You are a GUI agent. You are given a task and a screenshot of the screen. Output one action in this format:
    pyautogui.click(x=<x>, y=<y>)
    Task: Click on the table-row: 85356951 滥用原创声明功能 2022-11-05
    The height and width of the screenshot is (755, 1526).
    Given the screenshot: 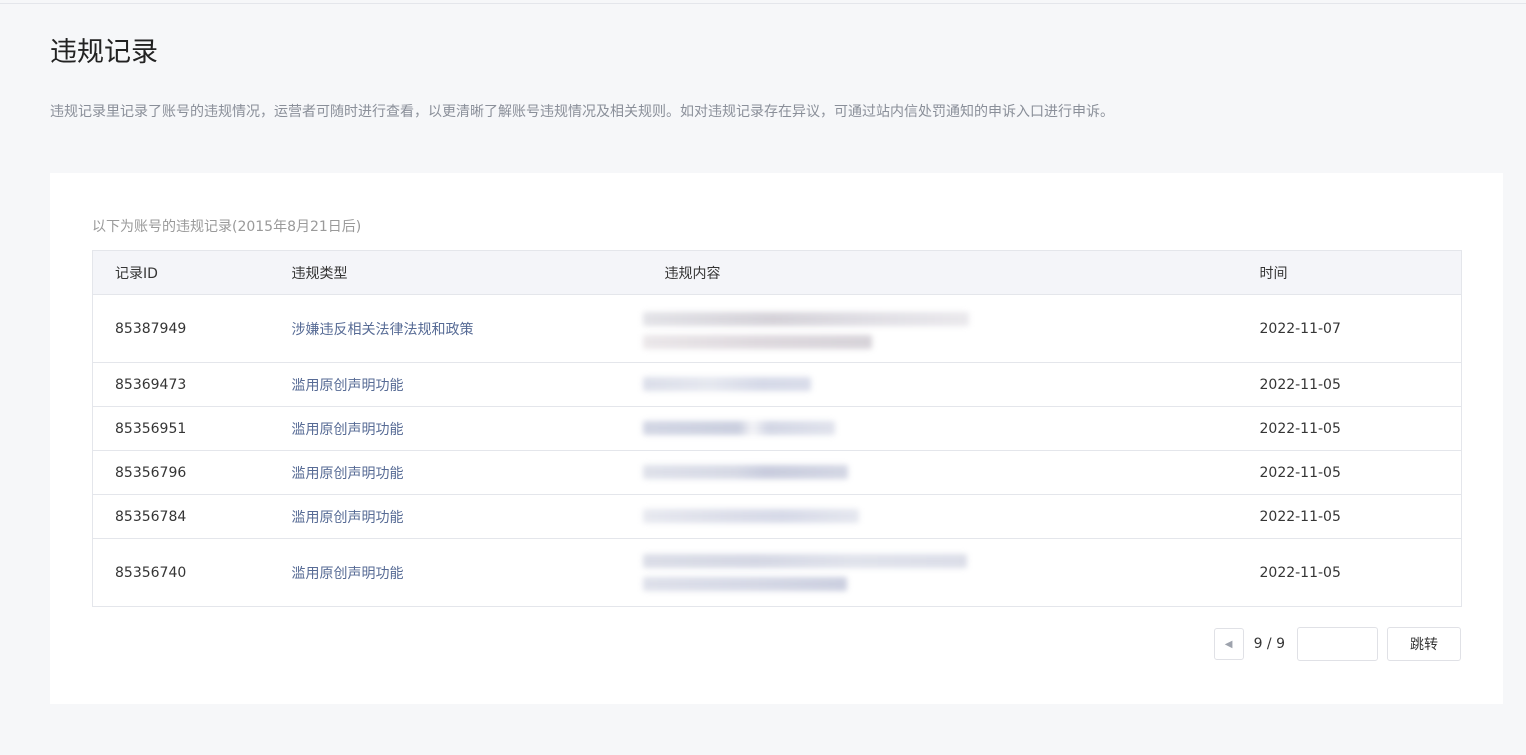 What is the action you would take?
    pyautogui.click(x=777, y=428)
    